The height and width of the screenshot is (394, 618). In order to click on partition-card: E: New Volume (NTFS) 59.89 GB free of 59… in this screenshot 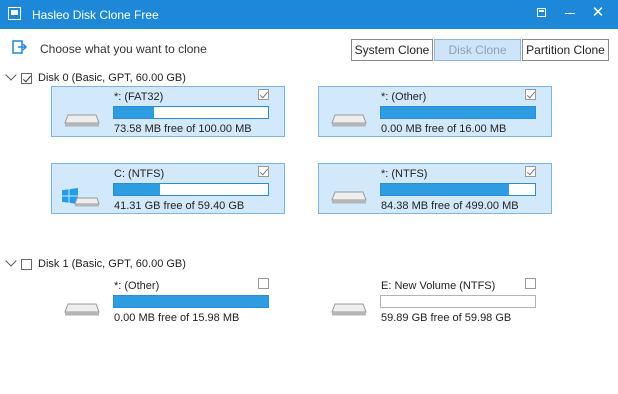, I will do `click(435, 300)`.